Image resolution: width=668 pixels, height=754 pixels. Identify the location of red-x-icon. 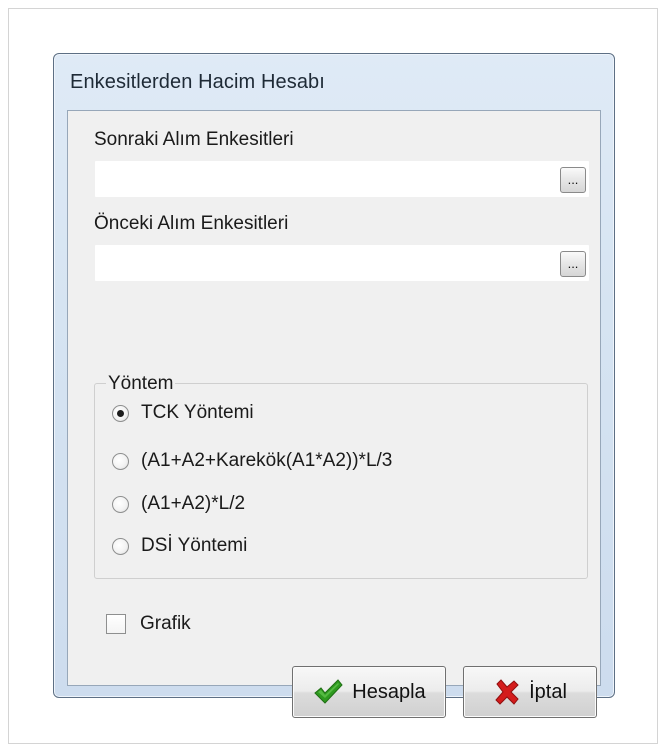
(507, 692).